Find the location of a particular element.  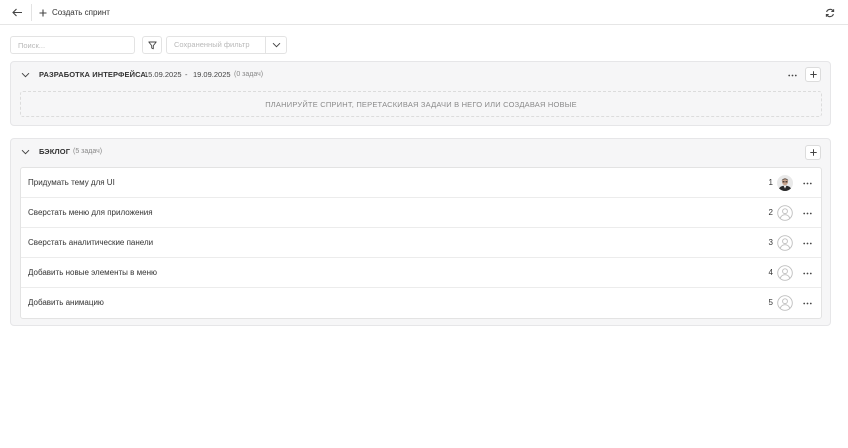

backlog-add-task-button is located at coordinates (813, 152).